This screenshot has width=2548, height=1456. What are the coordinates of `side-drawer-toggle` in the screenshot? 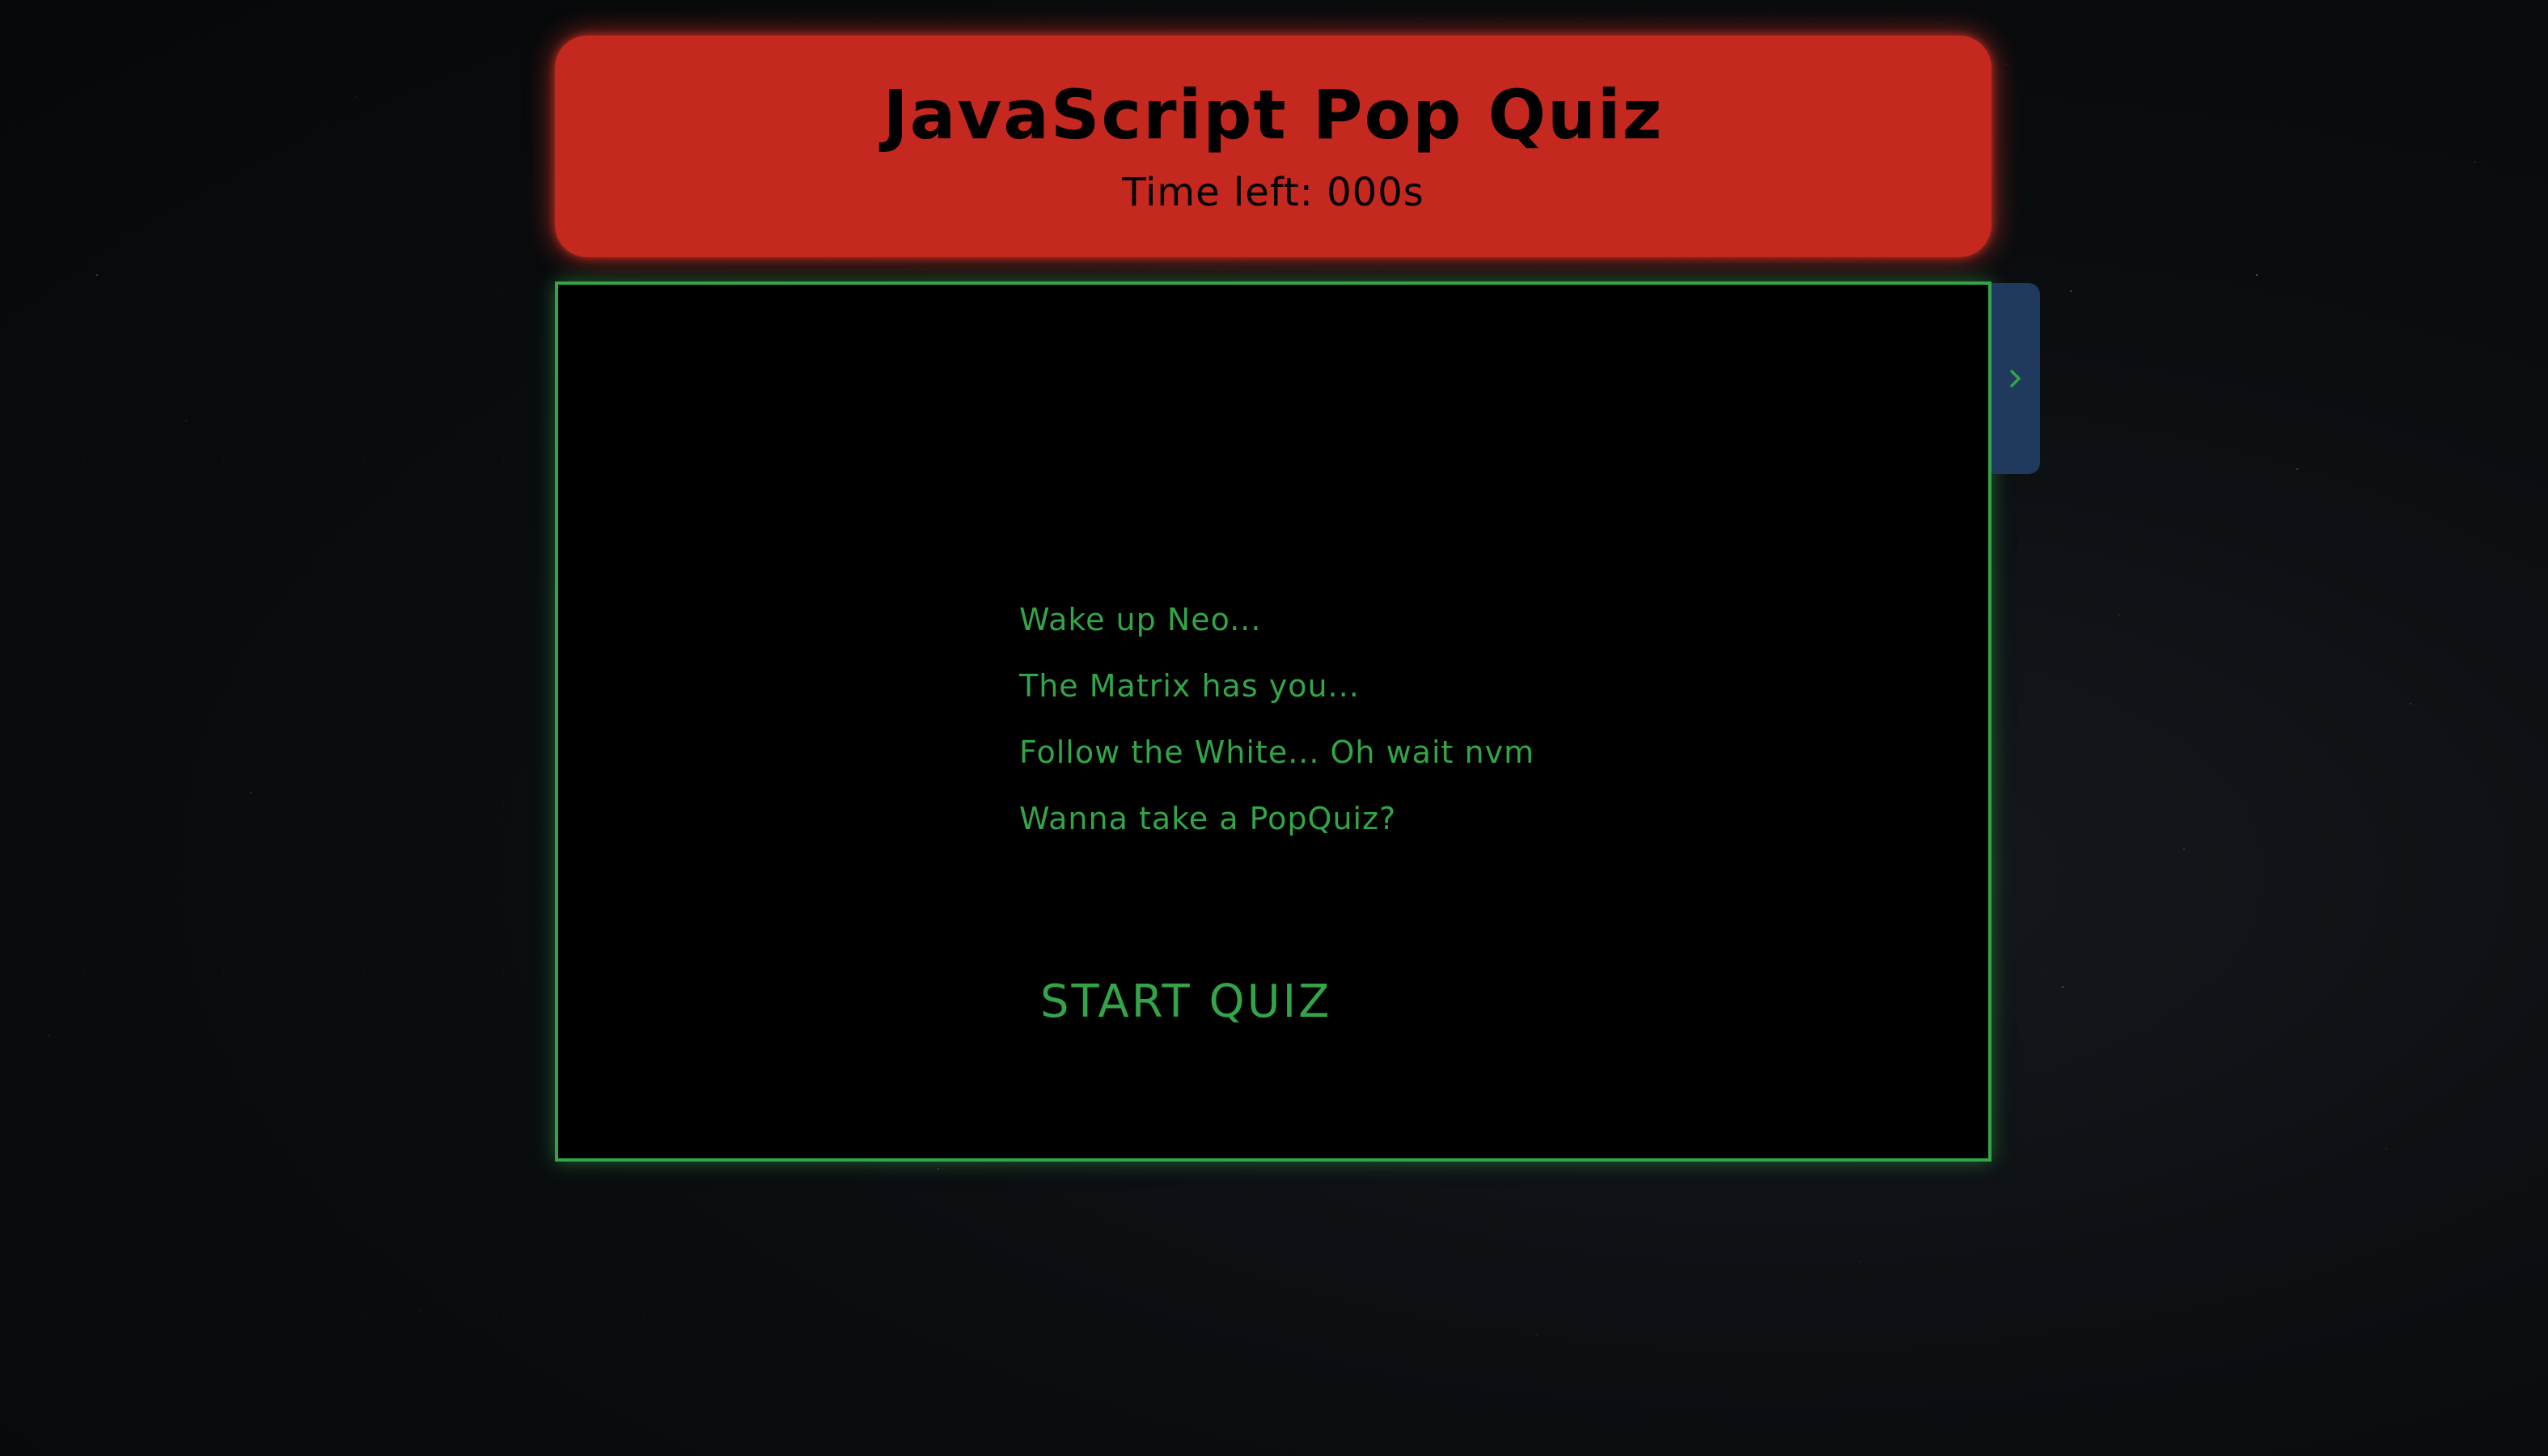 It's located at (2015, 378).